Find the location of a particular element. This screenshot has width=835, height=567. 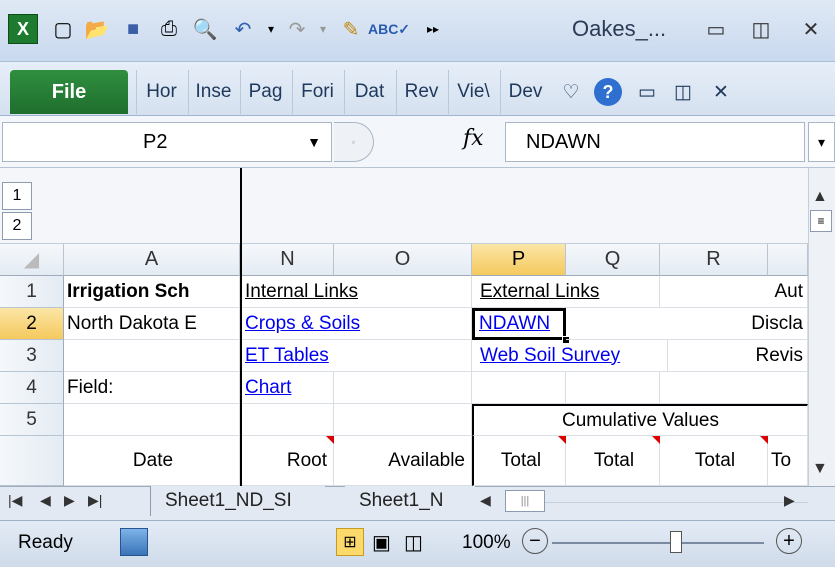

scroll-up-icon: ▲ is located at coordinates (820, 197).